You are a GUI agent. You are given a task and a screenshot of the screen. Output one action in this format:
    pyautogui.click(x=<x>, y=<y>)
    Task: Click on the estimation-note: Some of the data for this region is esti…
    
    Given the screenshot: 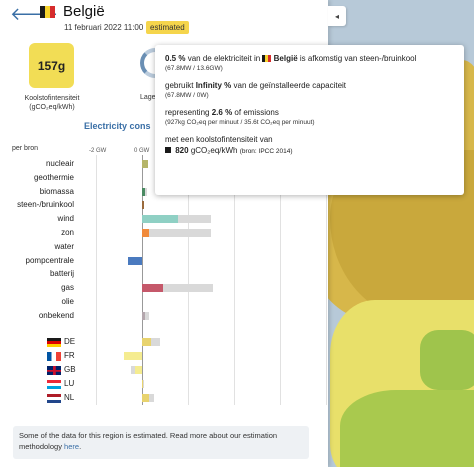 What is the action you would take?
    pyautogui.click(x=161, y=442)
    